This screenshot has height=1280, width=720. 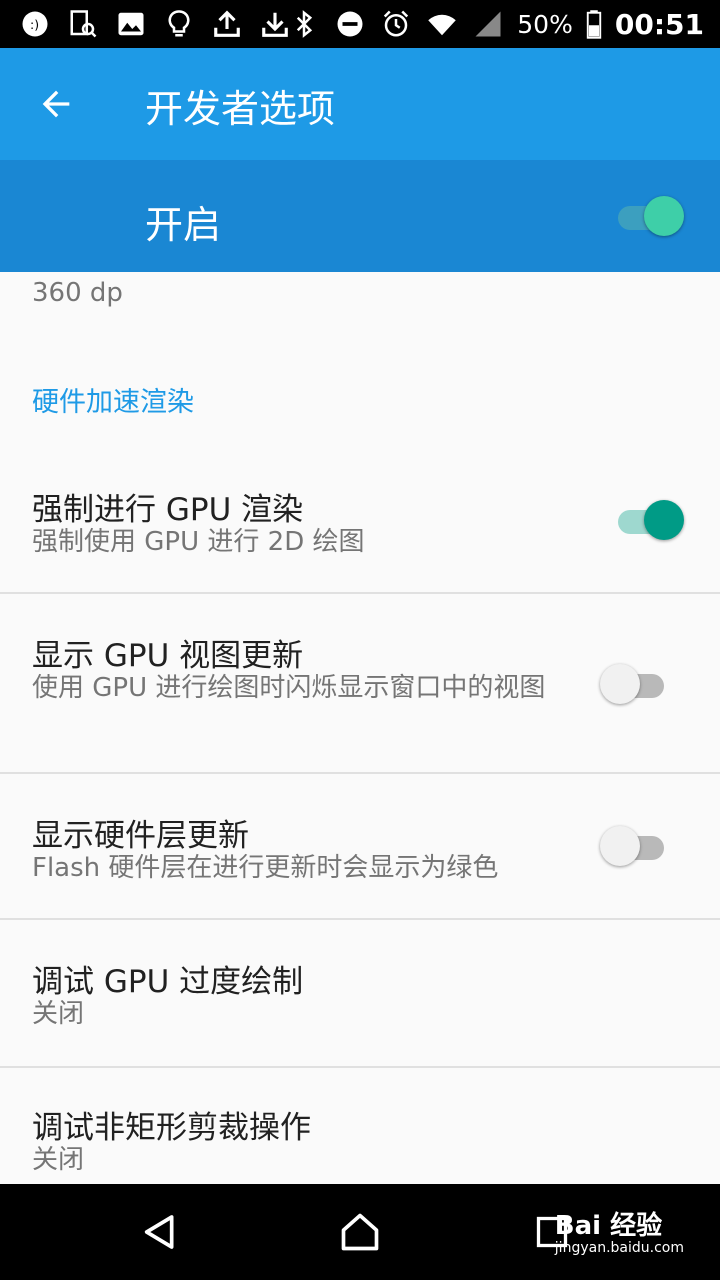 I want to click on nav-home-button, so click(x=360, y=1232).